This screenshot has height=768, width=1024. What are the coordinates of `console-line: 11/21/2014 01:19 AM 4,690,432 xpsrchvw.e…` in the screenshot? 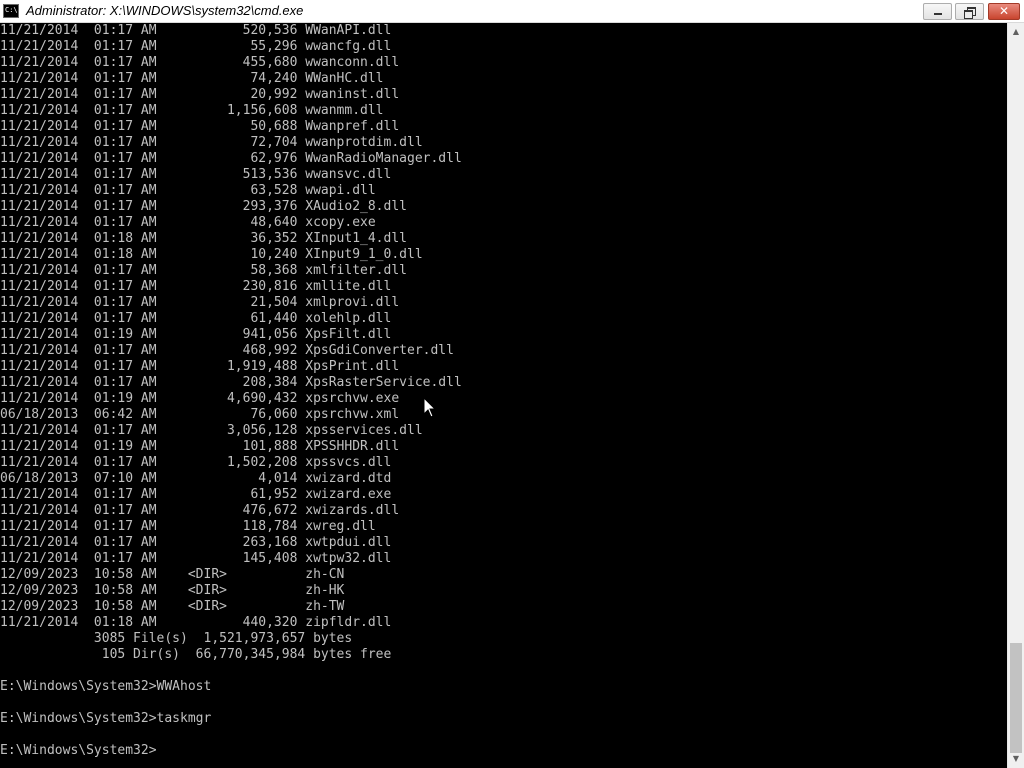 It's located at (200, 398).